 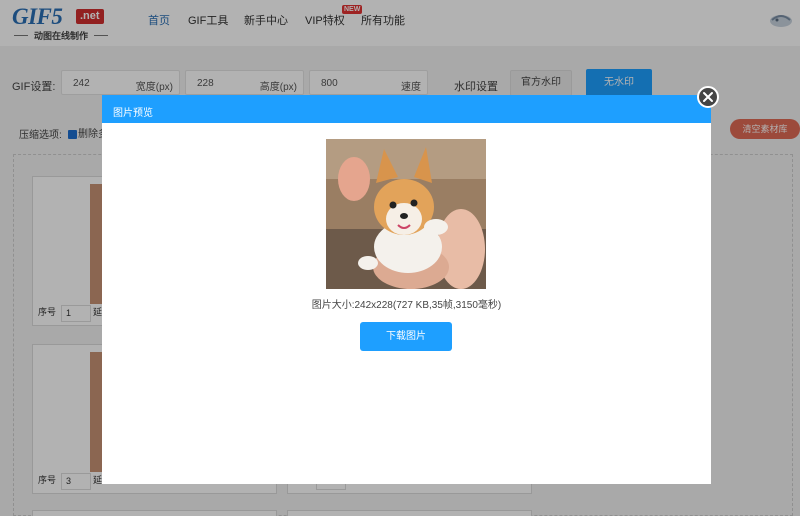 What do you see at coordinates (133, 113) in the screenshot?
I see `modal-title: 图片预览` at bounding box center [133, 113].